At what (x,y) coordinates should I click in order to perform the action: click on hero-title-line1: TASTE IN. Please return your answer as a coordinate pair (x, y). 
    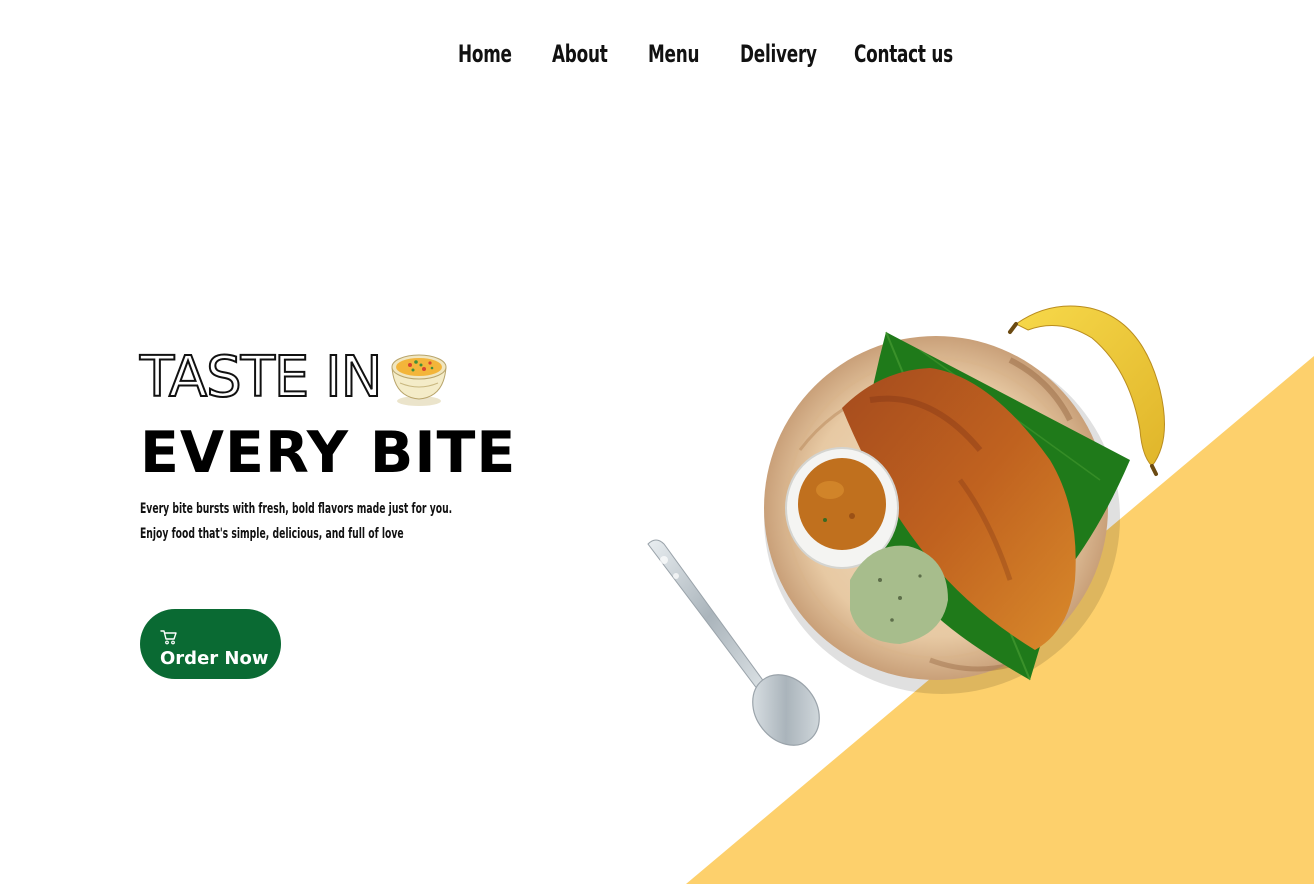
    Looking at the image, I should click on (295, 378).